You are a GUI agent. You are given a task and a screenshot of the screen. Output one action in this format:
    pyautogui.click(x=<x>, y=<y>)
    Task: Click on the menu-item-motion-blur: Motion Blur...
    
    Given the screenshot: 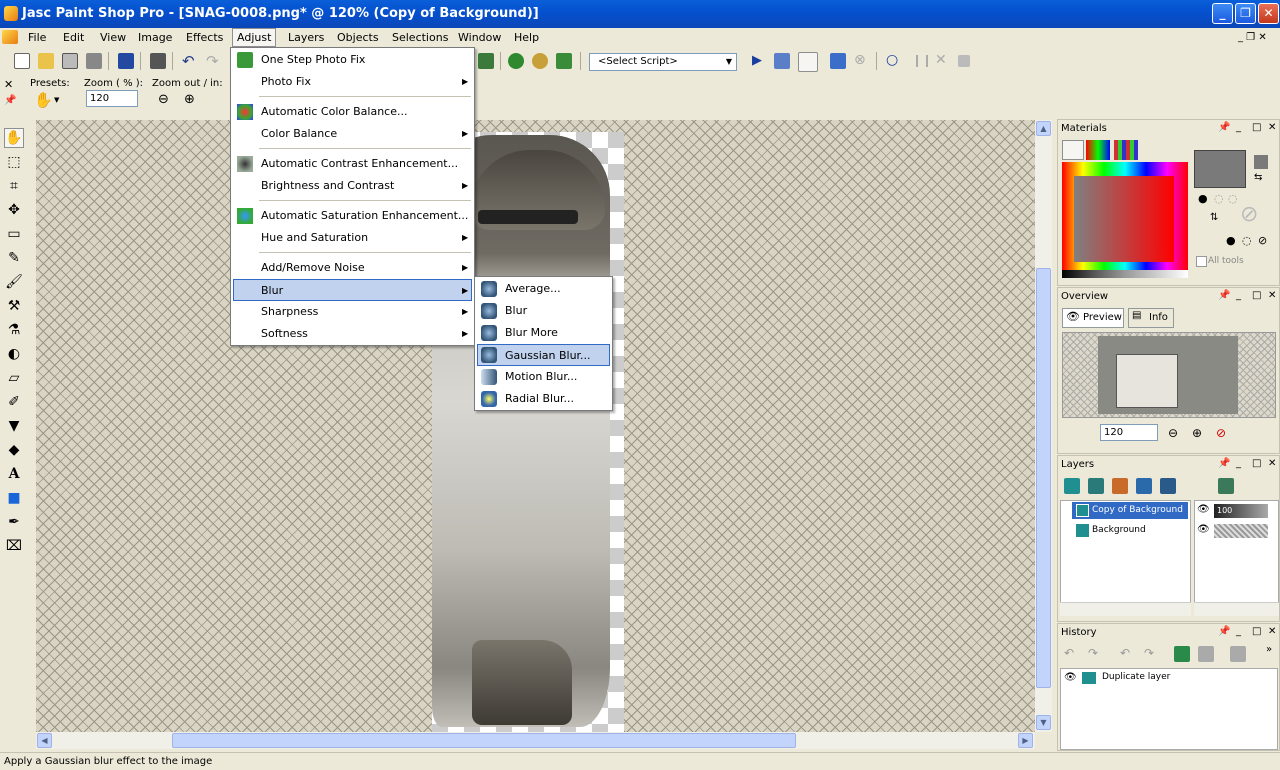 What is the action you would take?
    pyautogui.click(x=543, y=377)
    